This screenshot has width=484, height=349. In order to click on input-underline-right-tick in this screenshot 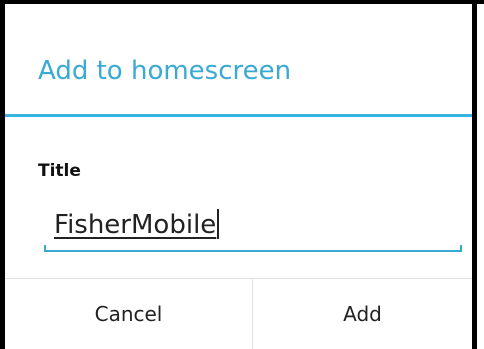, I will do `click(461, 248)`.